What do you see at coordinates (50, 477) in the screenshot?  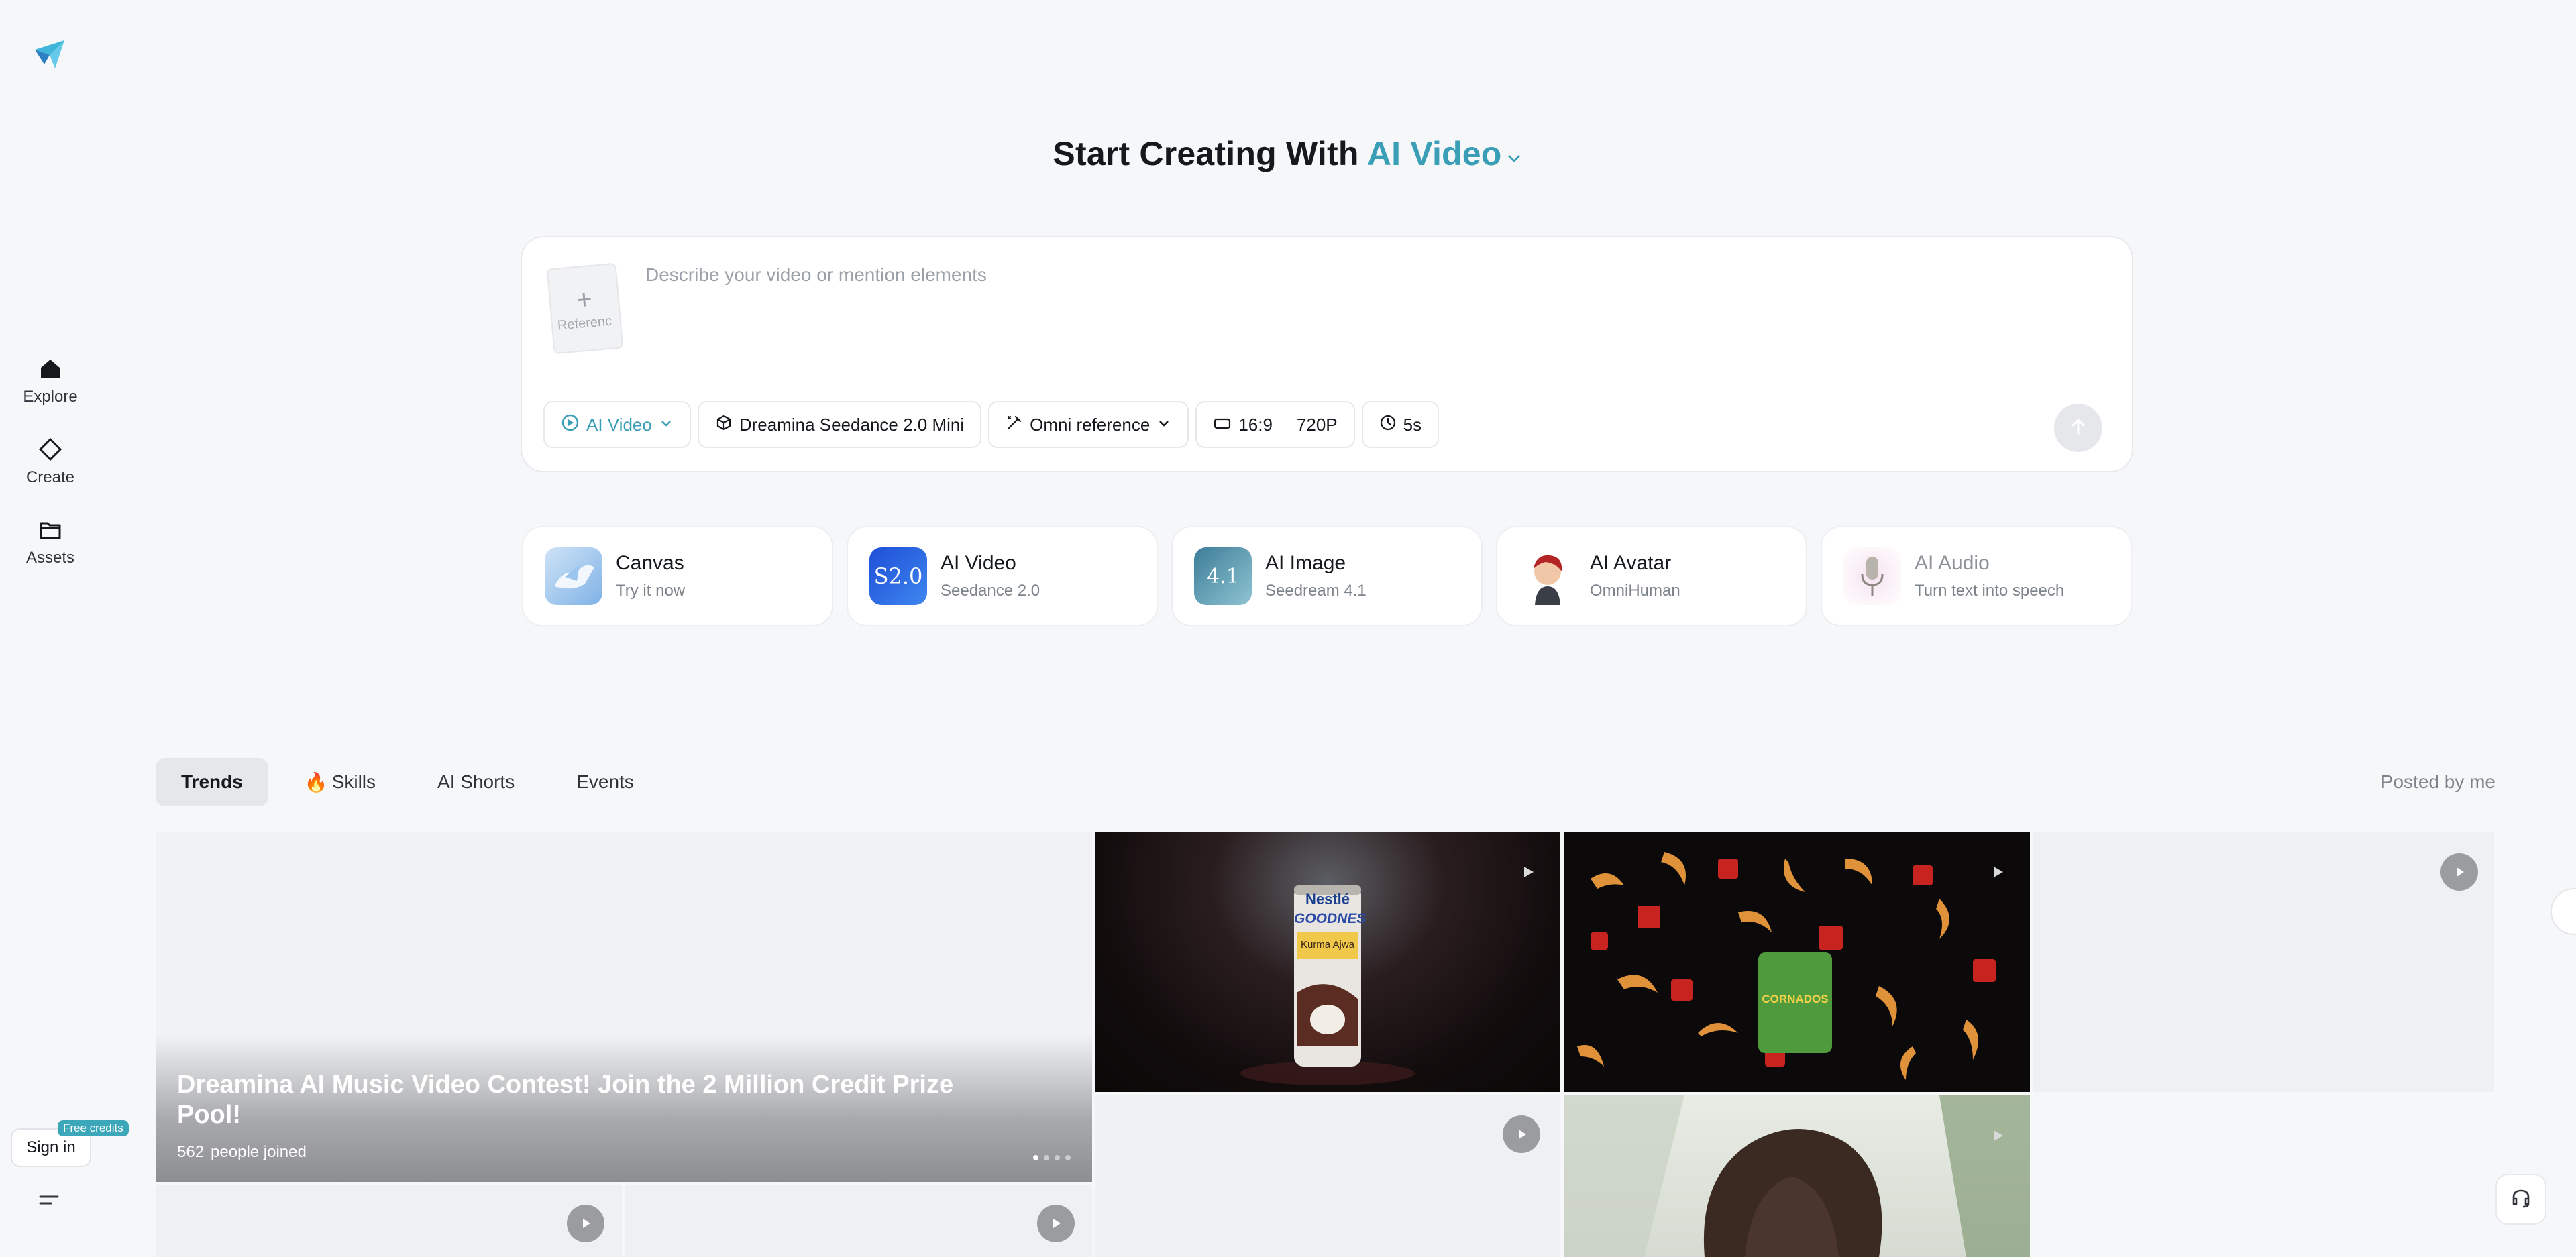 I see `sidebar-item-label: Create` at bounding box center [50, 477].